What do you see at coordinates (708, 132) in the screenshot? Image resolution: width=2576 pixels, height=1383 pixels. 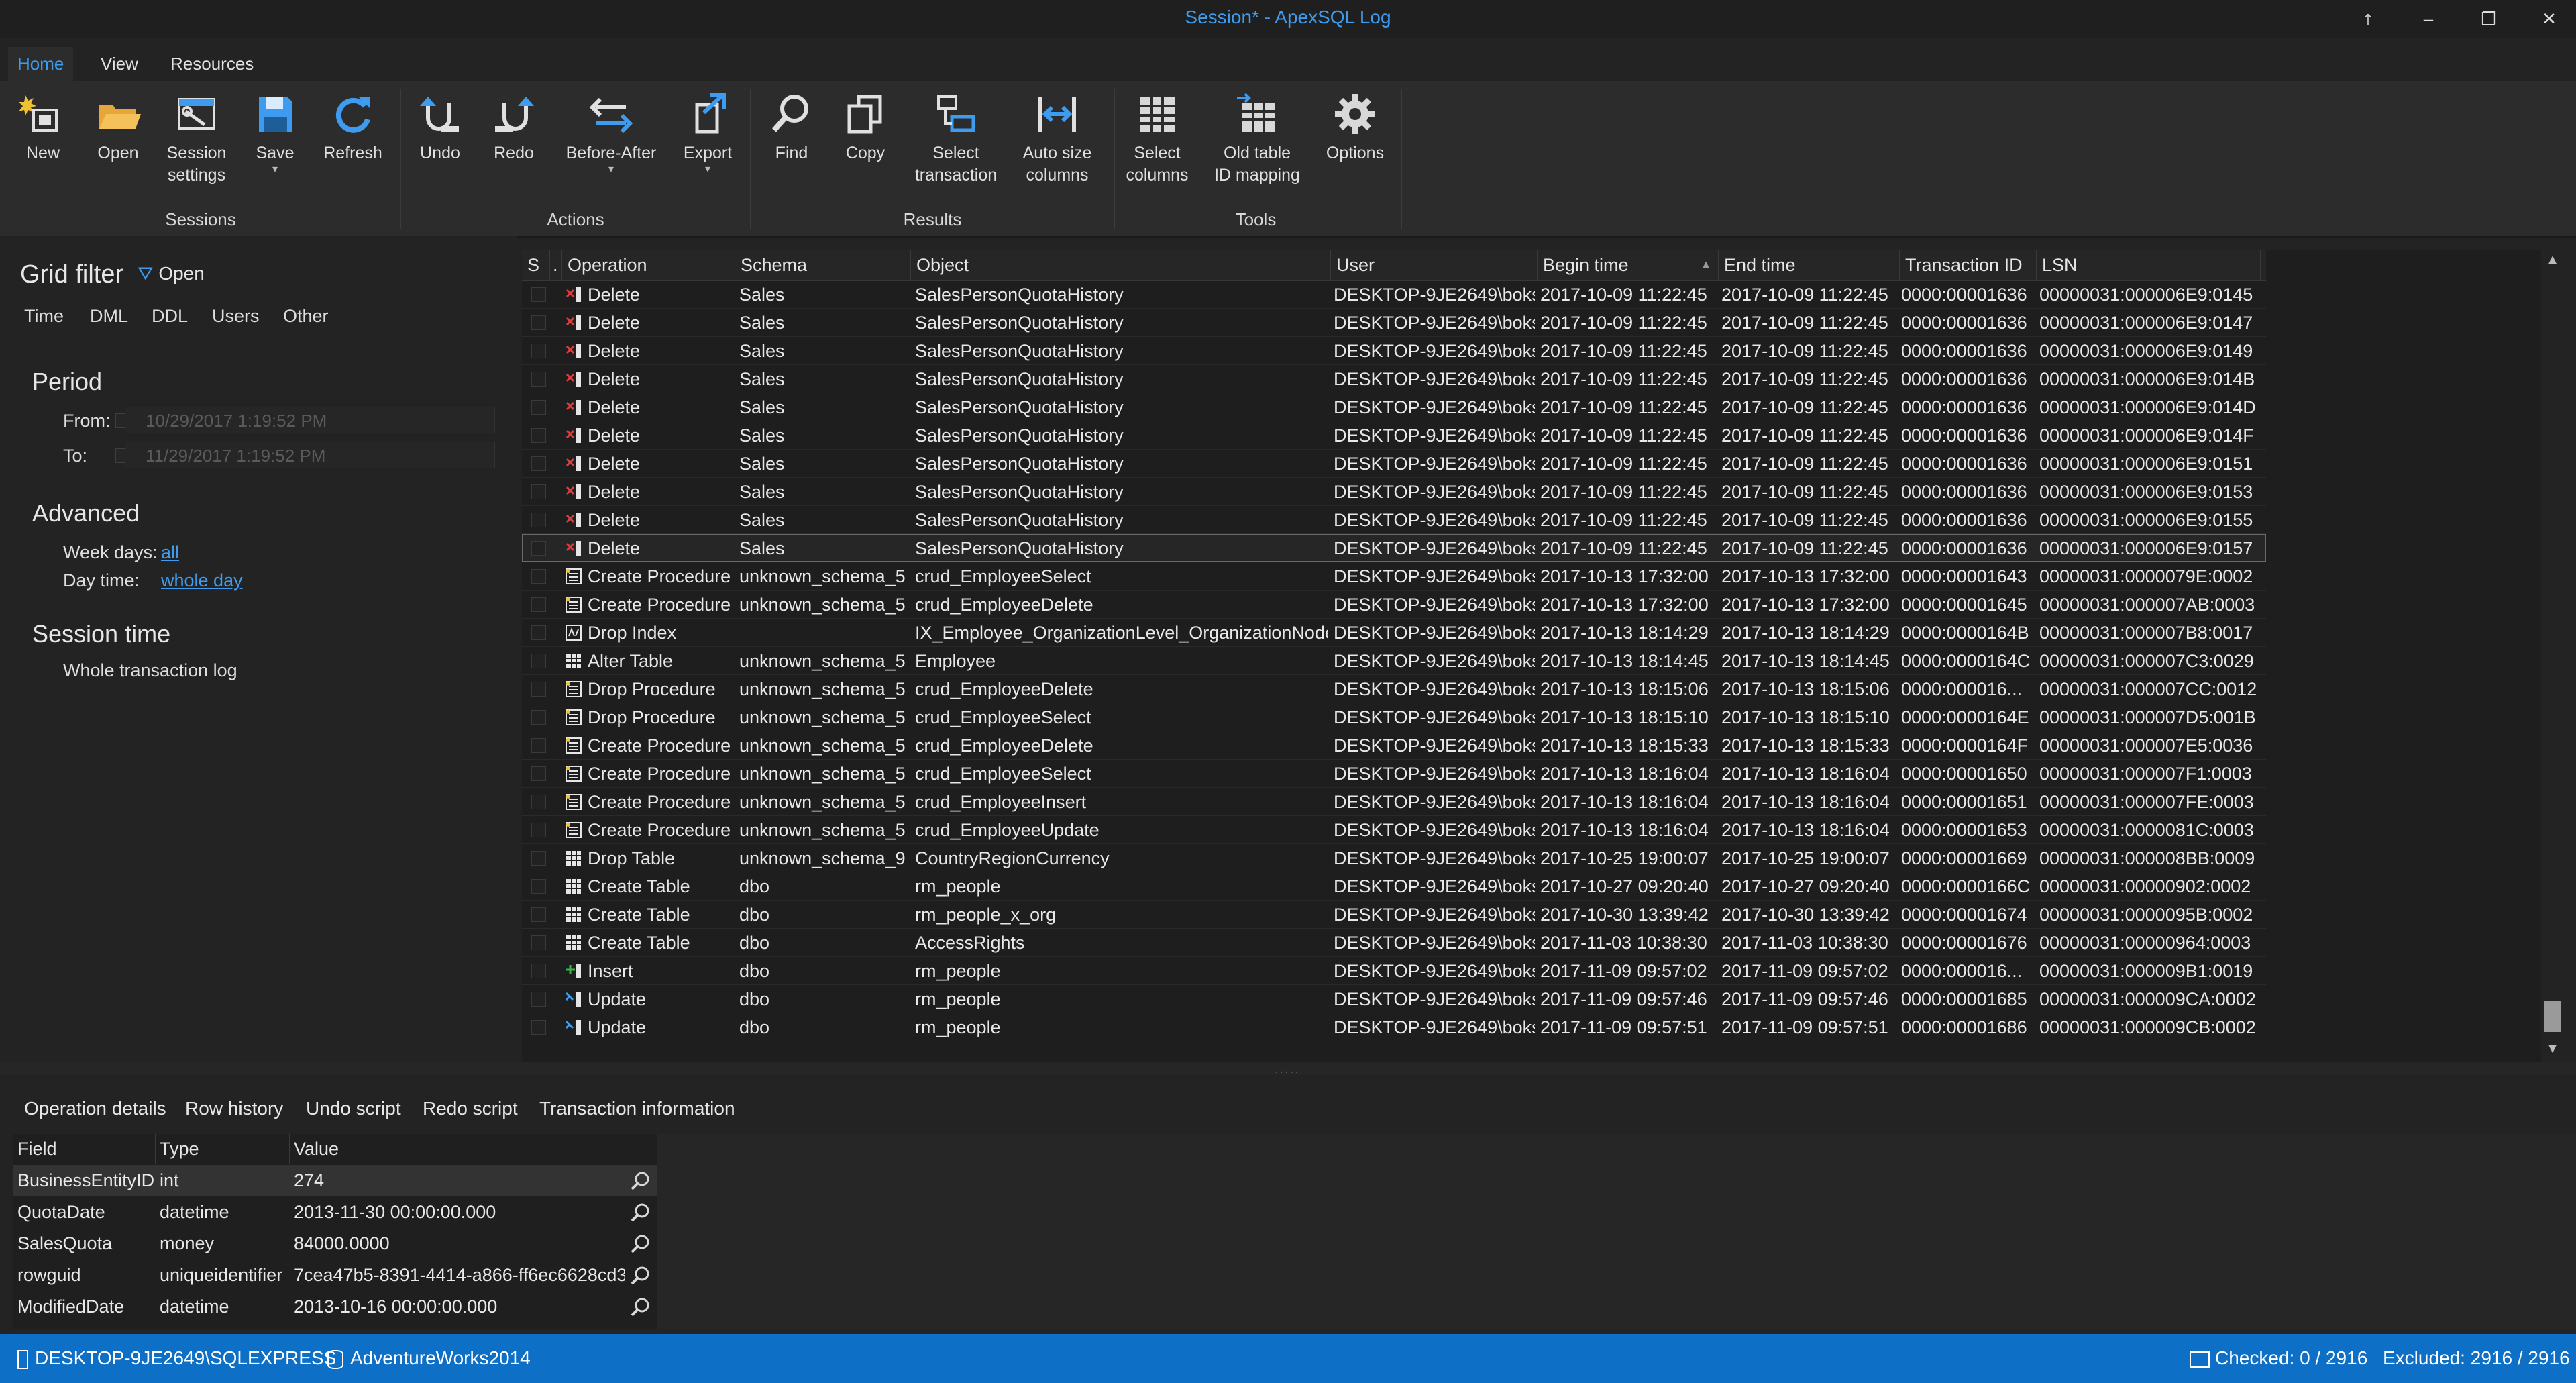 I see `export-button: Export ▾` at bounding box center [708, 132].